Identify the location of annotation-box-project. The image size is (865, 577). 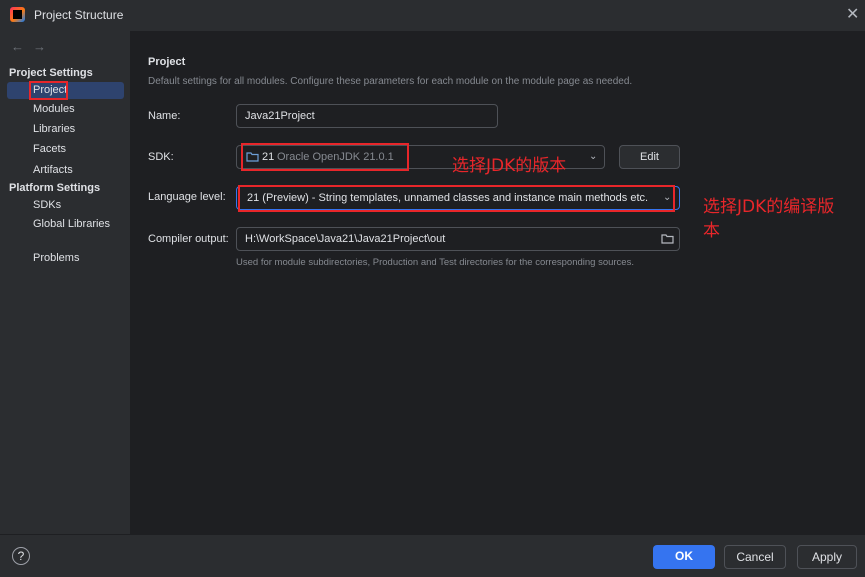
(48, 90).